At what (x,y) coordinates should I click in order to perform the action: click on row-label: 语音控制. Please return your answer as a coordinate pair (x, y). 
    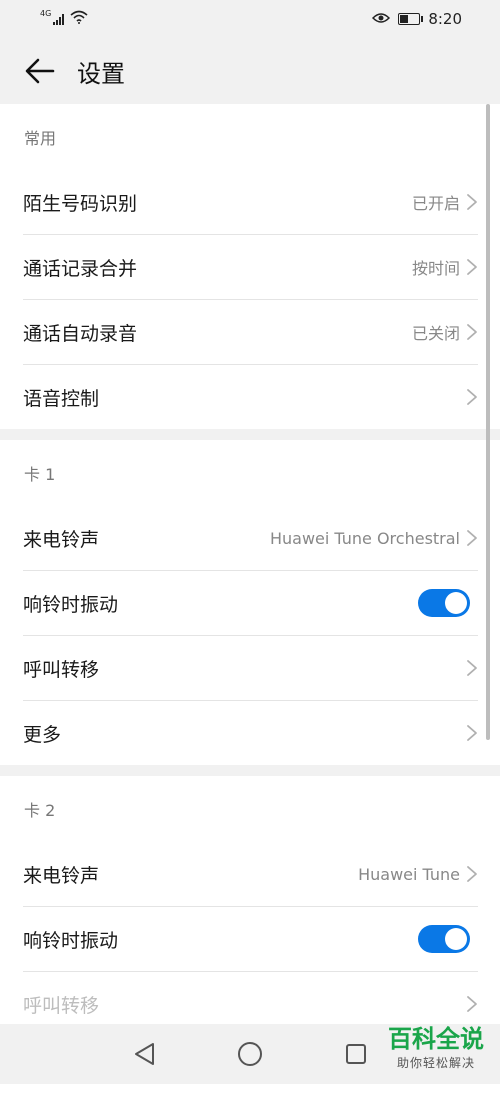
    Looking at the image, I should click on (61, 398).